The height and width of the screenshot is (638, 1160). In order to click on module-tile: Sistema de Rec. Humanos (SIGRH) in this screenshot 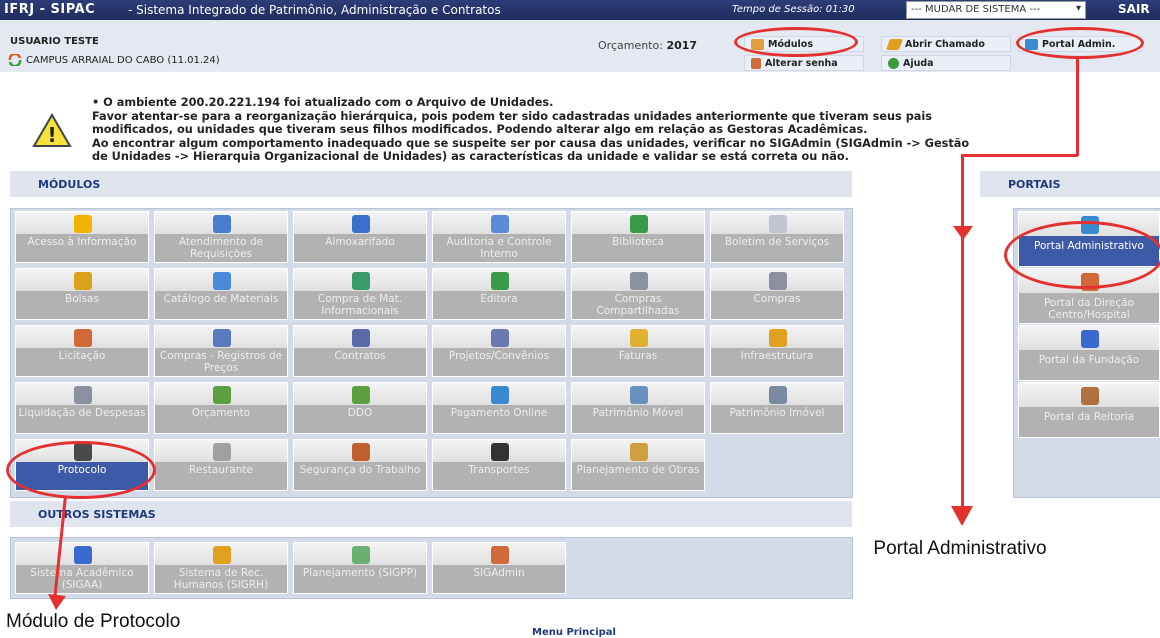, I will do `click(221, 568)`.